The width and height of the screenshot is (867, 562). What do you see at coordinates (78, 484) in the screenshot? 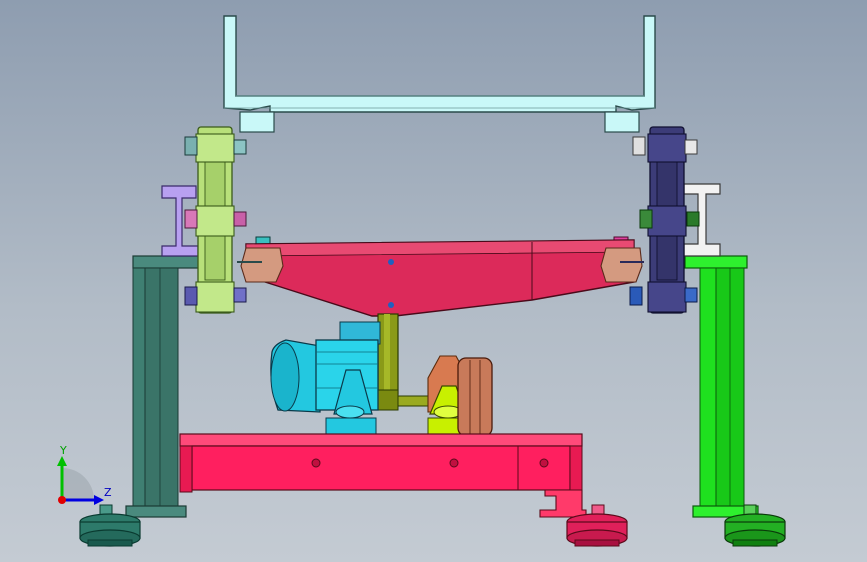
I see `triad-plane-icon` at bounding box center [78, 484].